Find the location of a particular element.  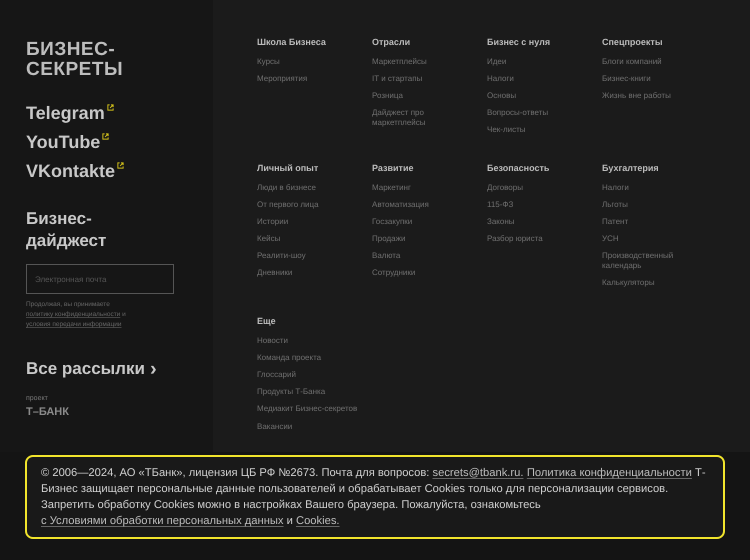

section-heading: Еще is located at coordinates (267, 321).